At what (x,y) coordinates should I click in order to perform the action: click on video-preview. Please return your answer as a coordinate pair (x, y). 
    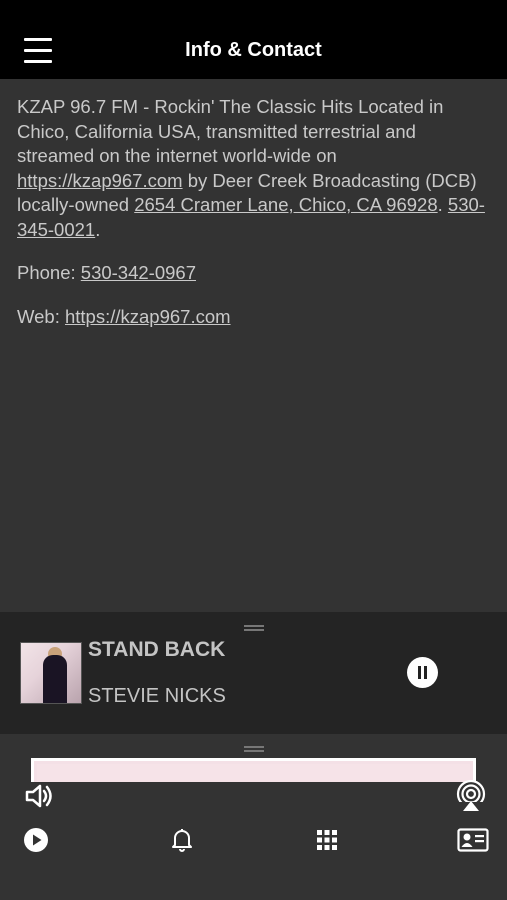
    Looking at the image, I should click on (253, 770).